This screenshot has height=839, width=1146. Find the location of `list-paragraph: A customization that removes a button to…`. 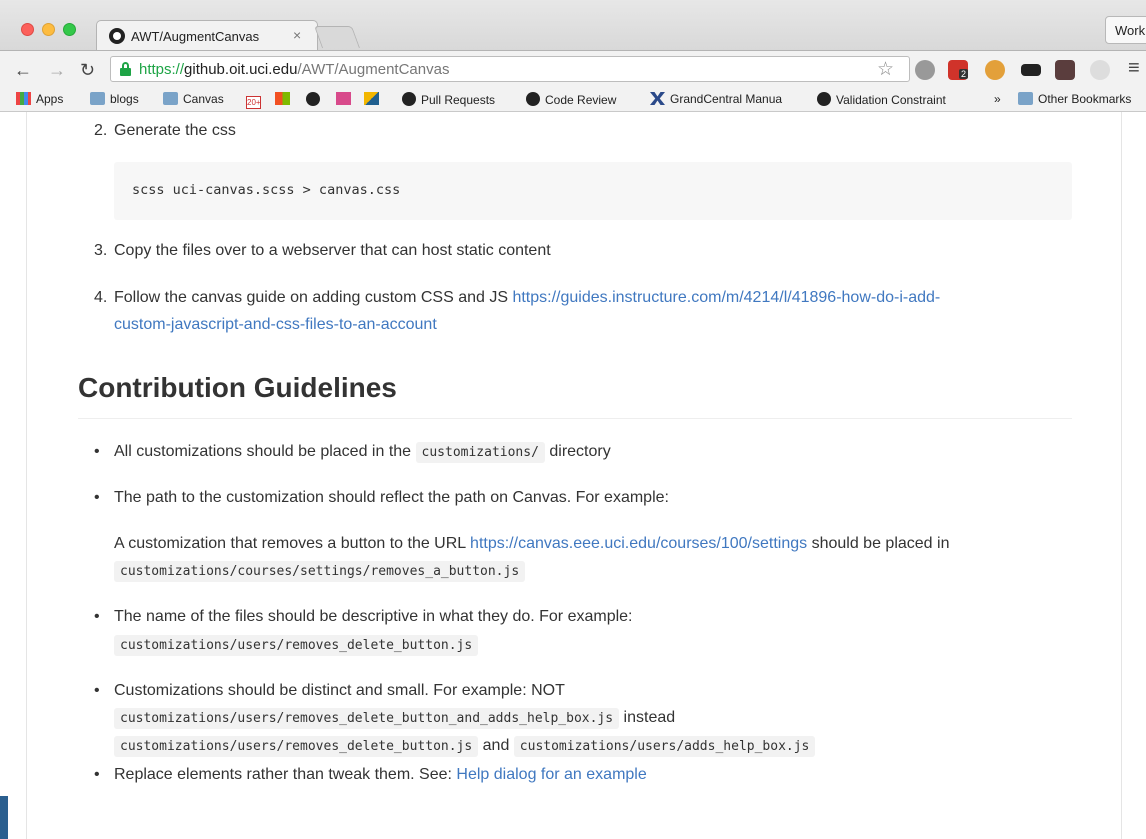

list-paragraph: A customization that removes a button to… is located at coordinates (532, 543).